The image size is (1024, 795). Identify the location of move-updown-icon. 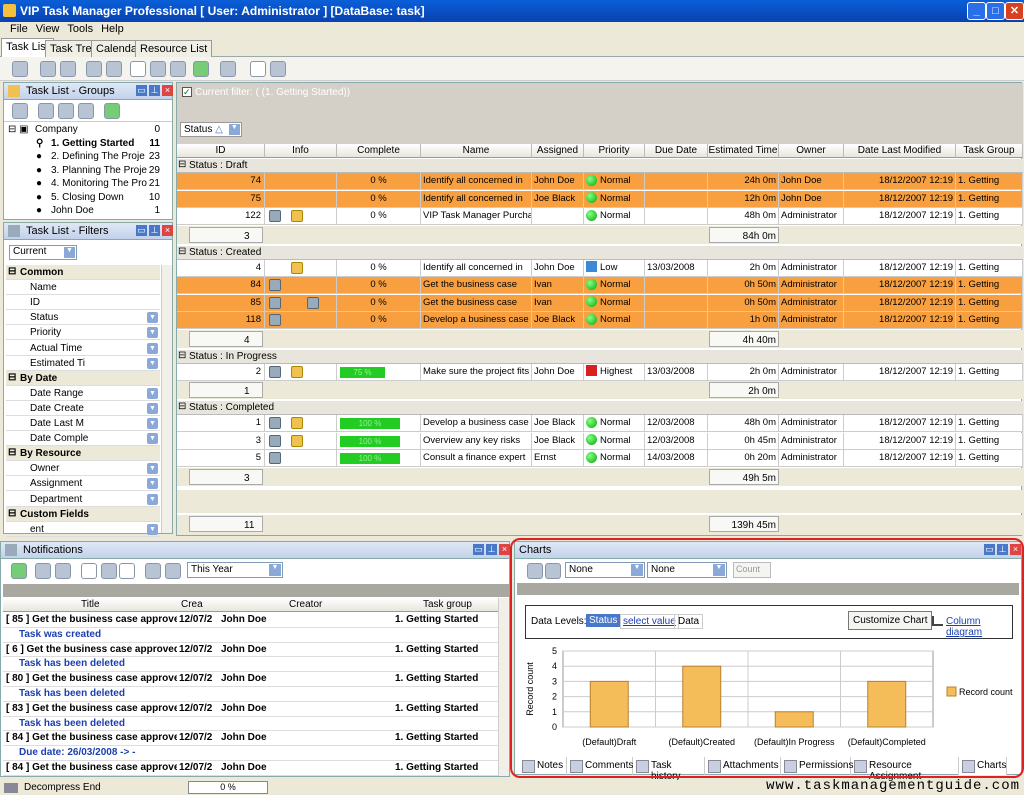
(138, 69).